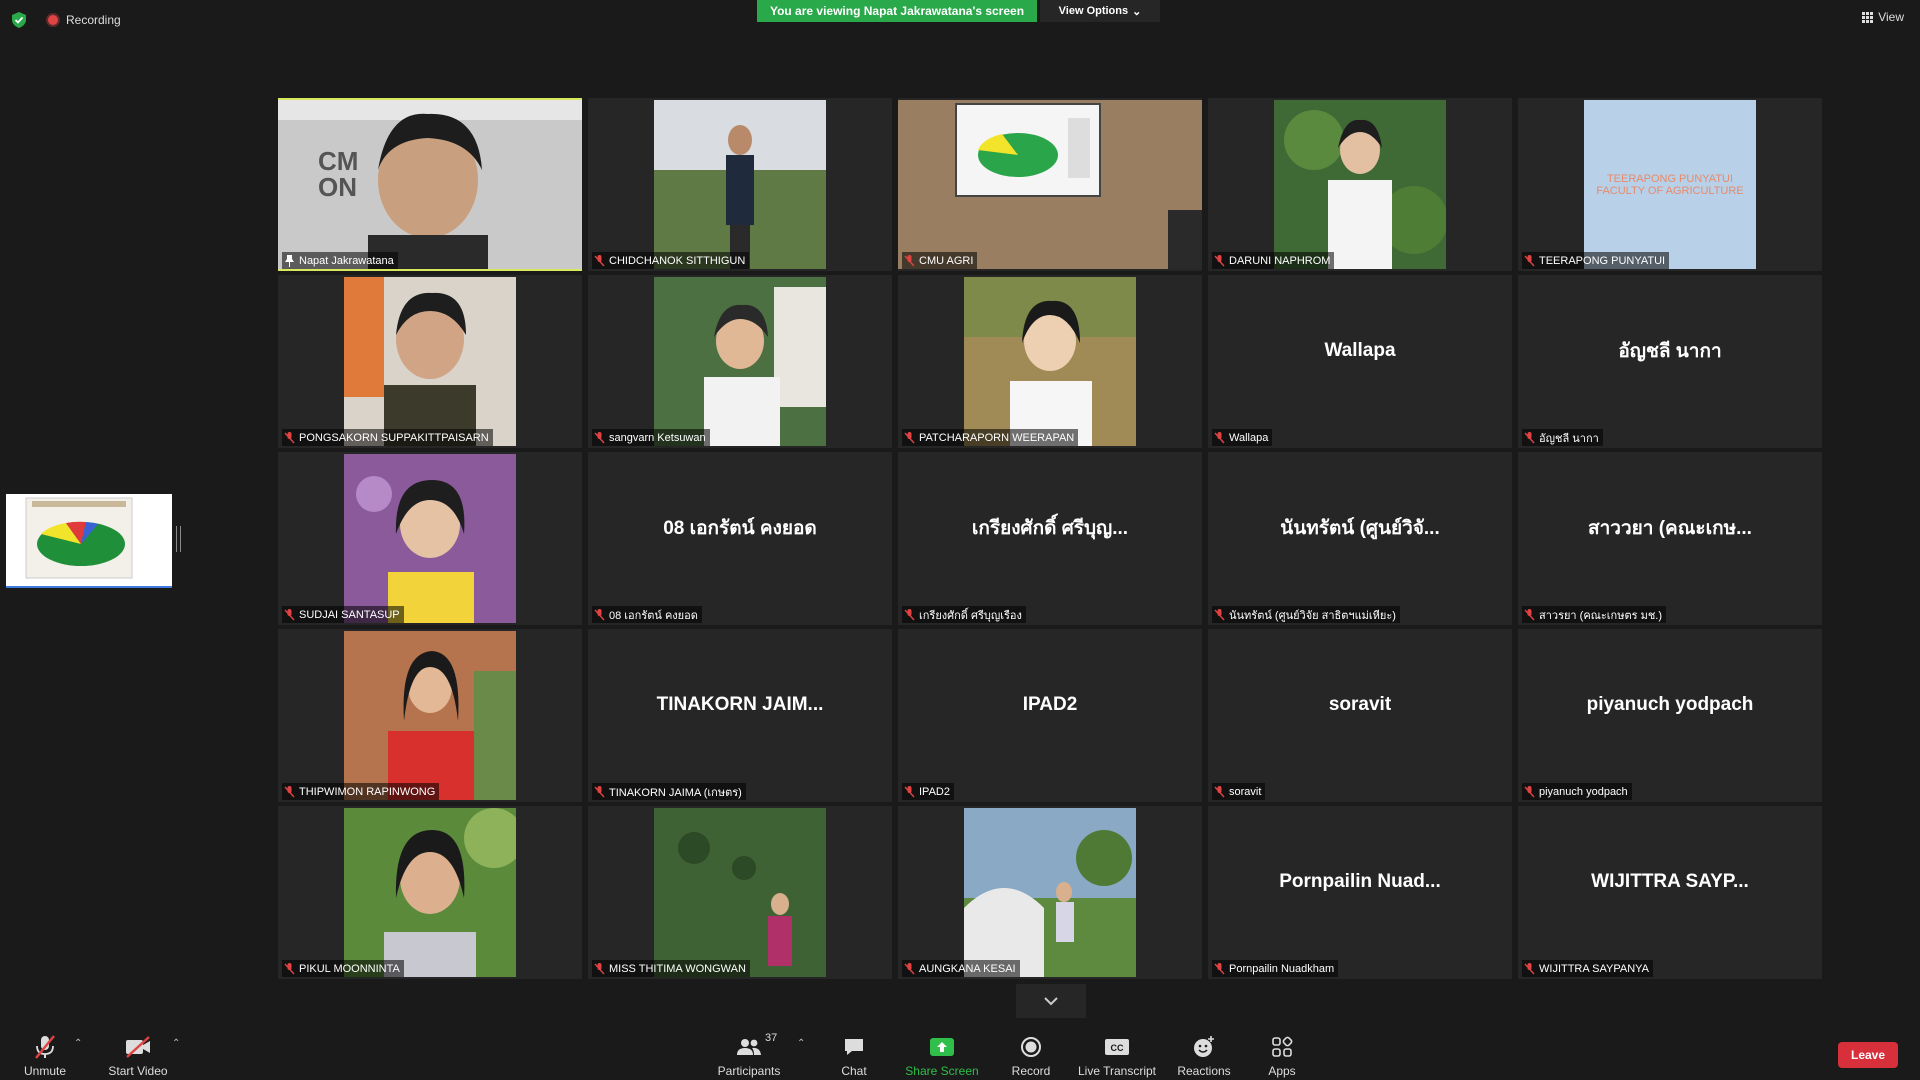 The width and height of the screenshot is (1920, 1080). Describe the element at coordinates (749, 1051) in the screenshot. I see `participants-button: 37 Participants` at that location.